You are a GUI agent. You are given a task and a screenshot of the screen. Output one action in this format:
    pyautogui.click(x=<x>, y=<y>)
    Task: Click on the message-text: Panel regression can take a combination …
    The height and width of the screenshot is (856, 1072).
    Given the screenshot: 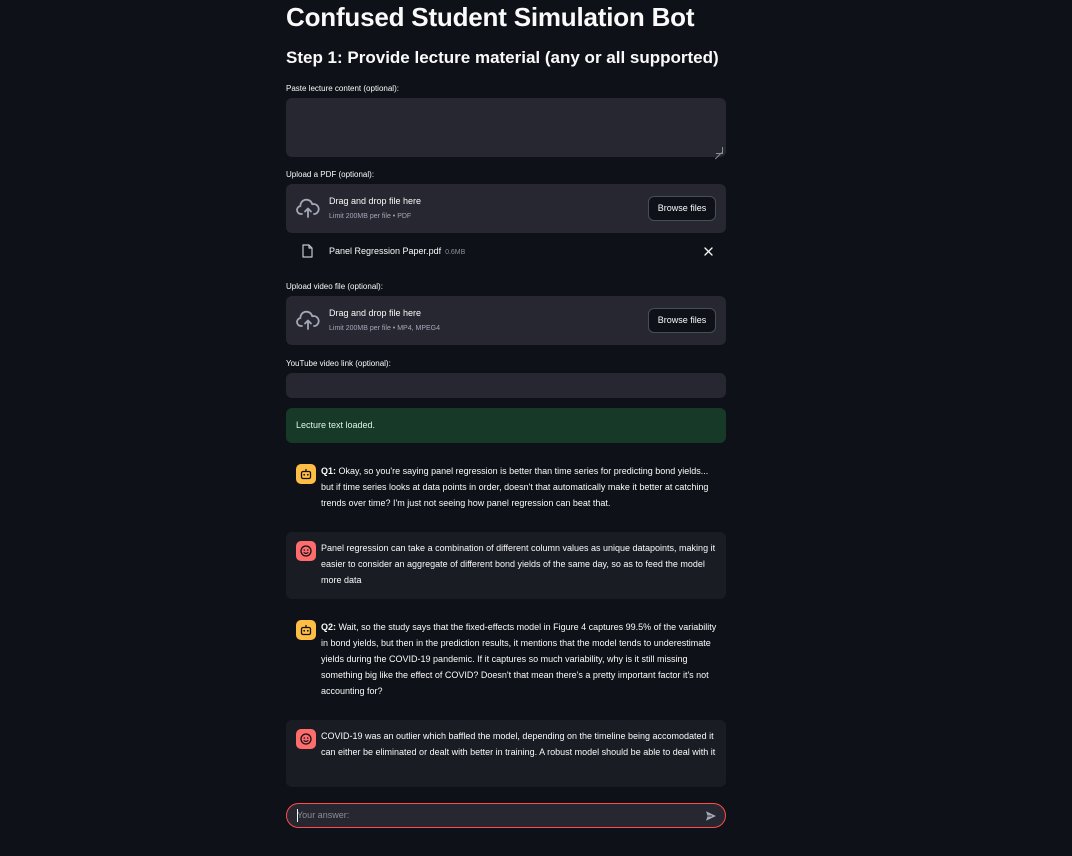 What is the action you would take?
    pyautogui.click(x=518, y=564)
    